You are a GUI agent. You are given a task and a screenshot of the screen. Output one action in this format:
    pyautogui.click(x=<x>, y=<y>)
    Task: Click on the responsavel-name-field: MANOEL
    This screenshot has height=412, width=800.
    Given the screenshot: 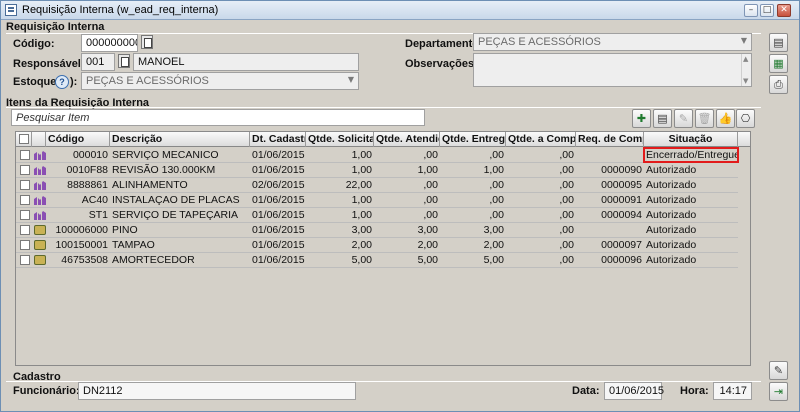 What is the action you would take?
    pyautogui.click(x=246, y=62)
    